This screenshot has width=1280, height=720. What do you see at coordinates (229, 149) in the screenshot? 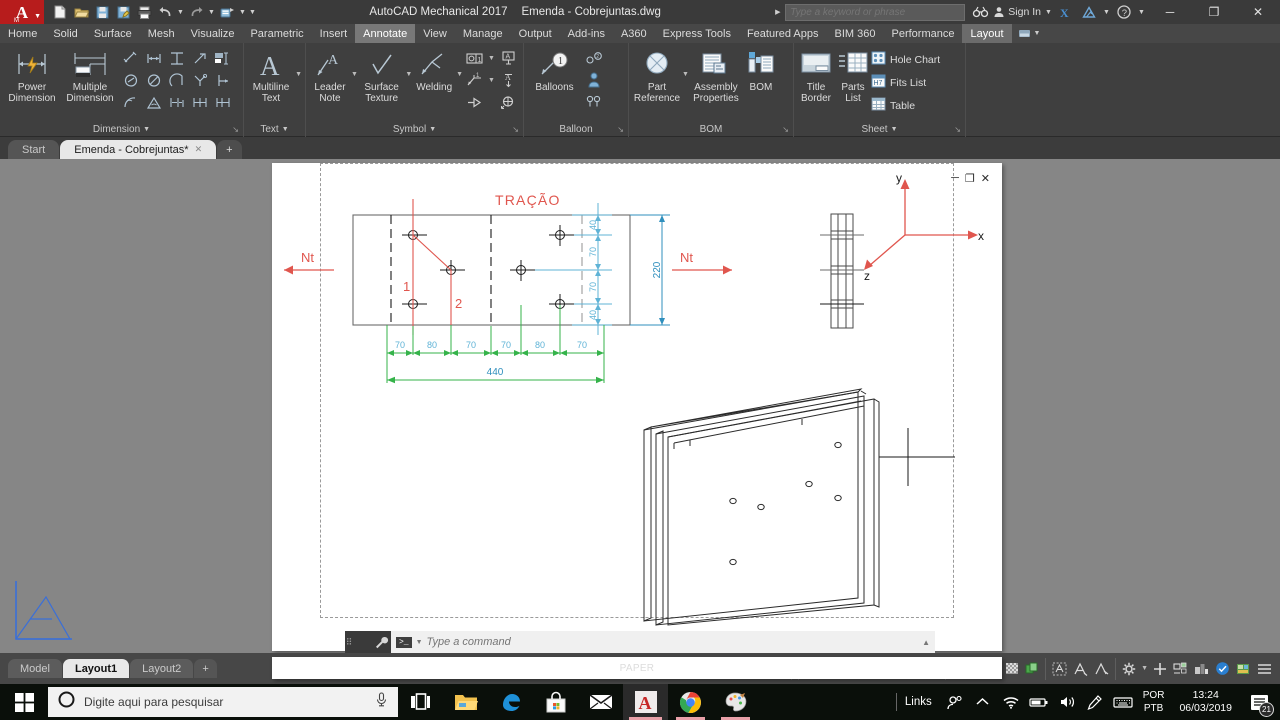
I see `new-file-tab-button: +` at bounding box center [229, 149].